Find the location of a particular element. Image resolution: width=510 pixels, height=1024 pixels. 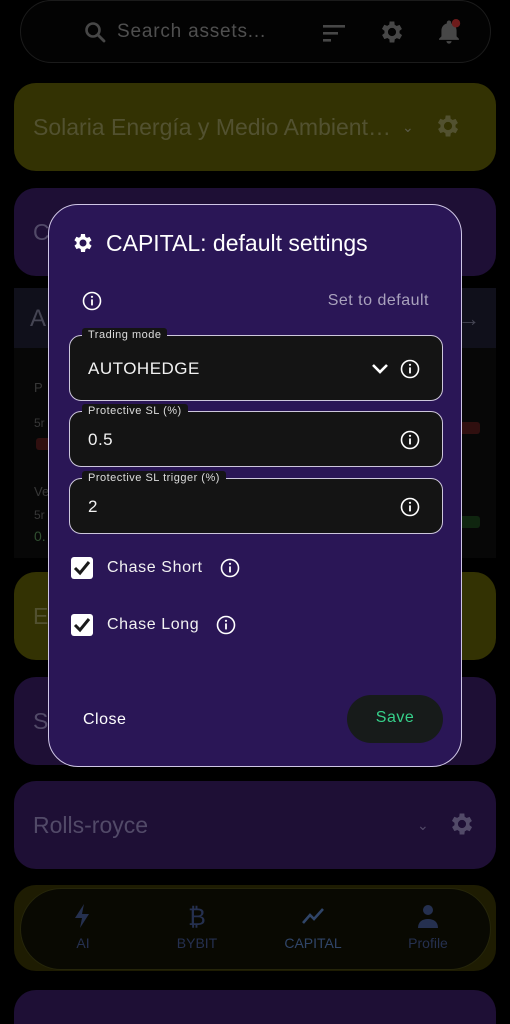

save-button: Save is located at coordinates (395, 719).